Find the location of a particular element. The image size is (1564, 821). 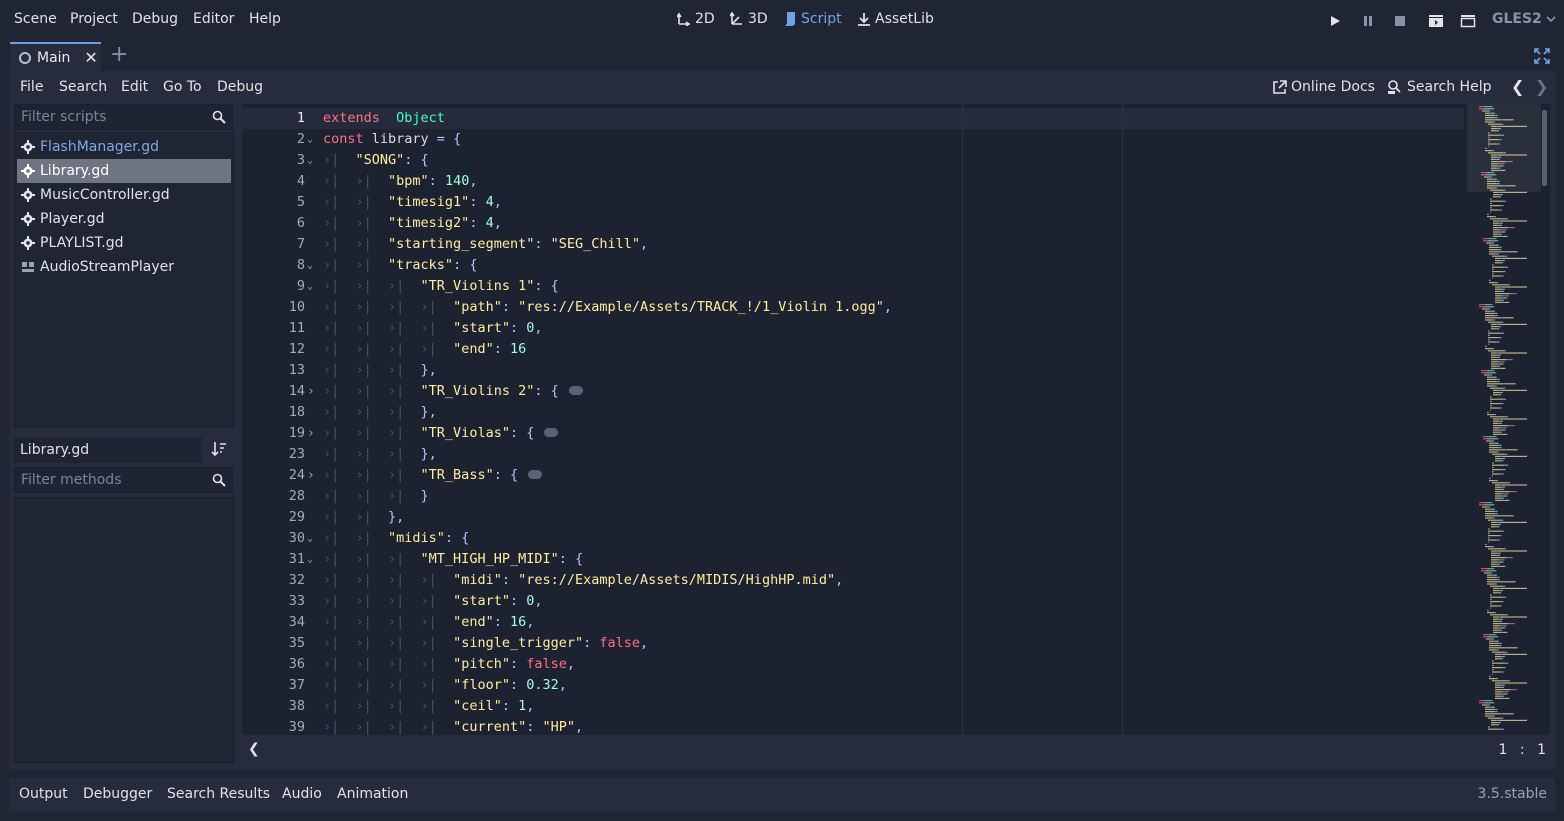

filter-scripts-input is located at coordinates (111, 117).